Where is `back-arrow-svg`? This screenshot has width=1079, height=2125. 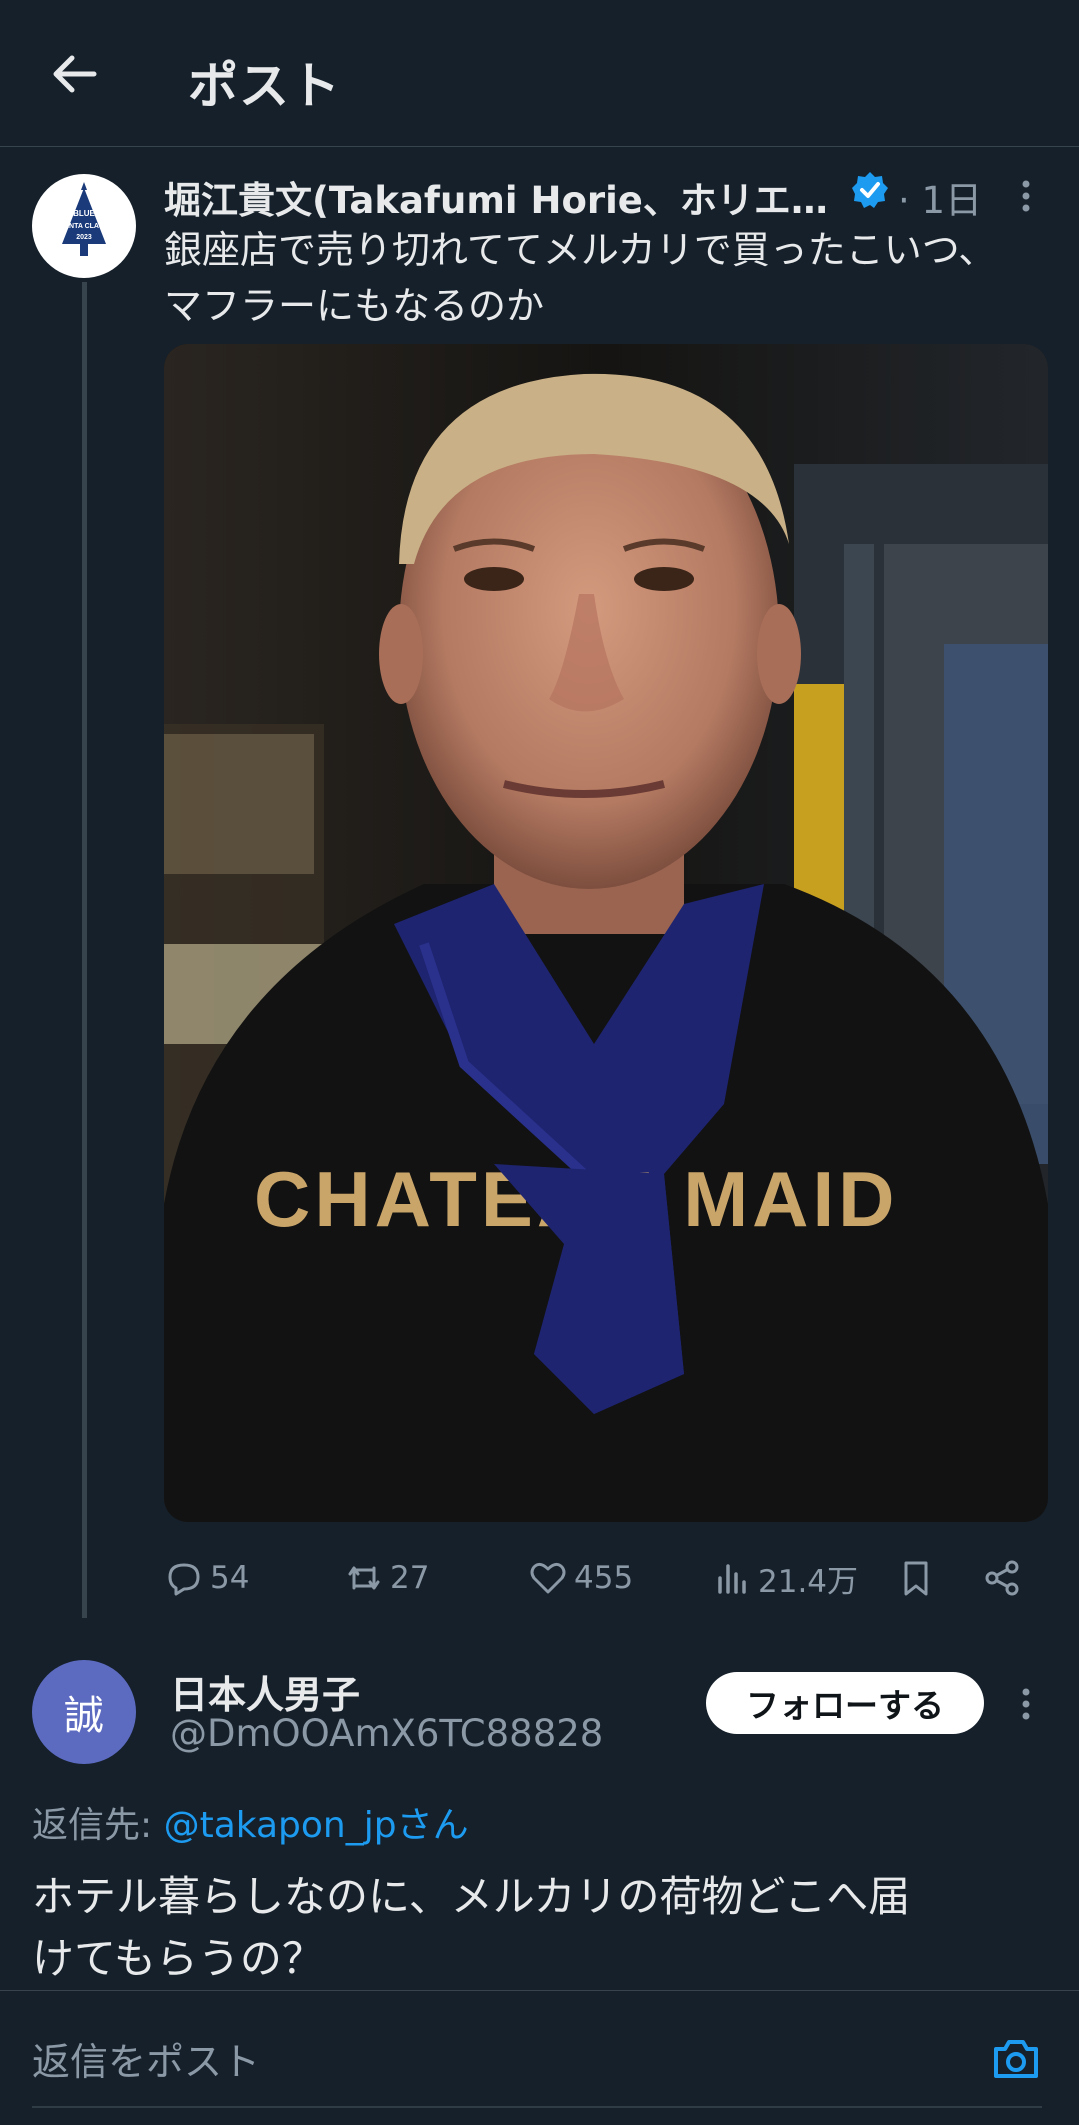 back-arrow-svg is located at coordinates (75, 74).